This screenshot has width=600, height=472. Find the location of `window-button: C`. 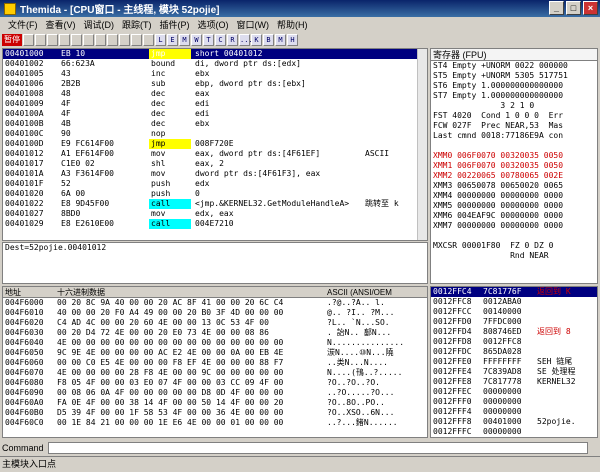

window-button: C is located at coordinates (220, 40).